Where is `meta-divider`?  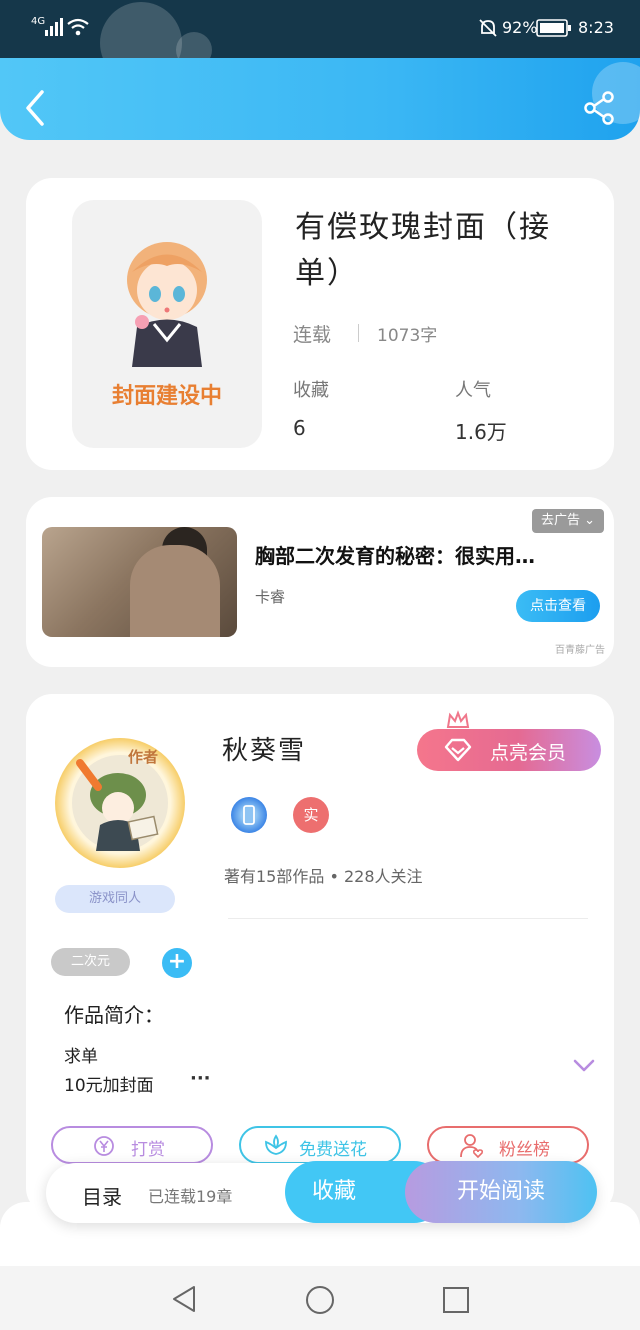 meta-divider is located at coordinates (358, 333).